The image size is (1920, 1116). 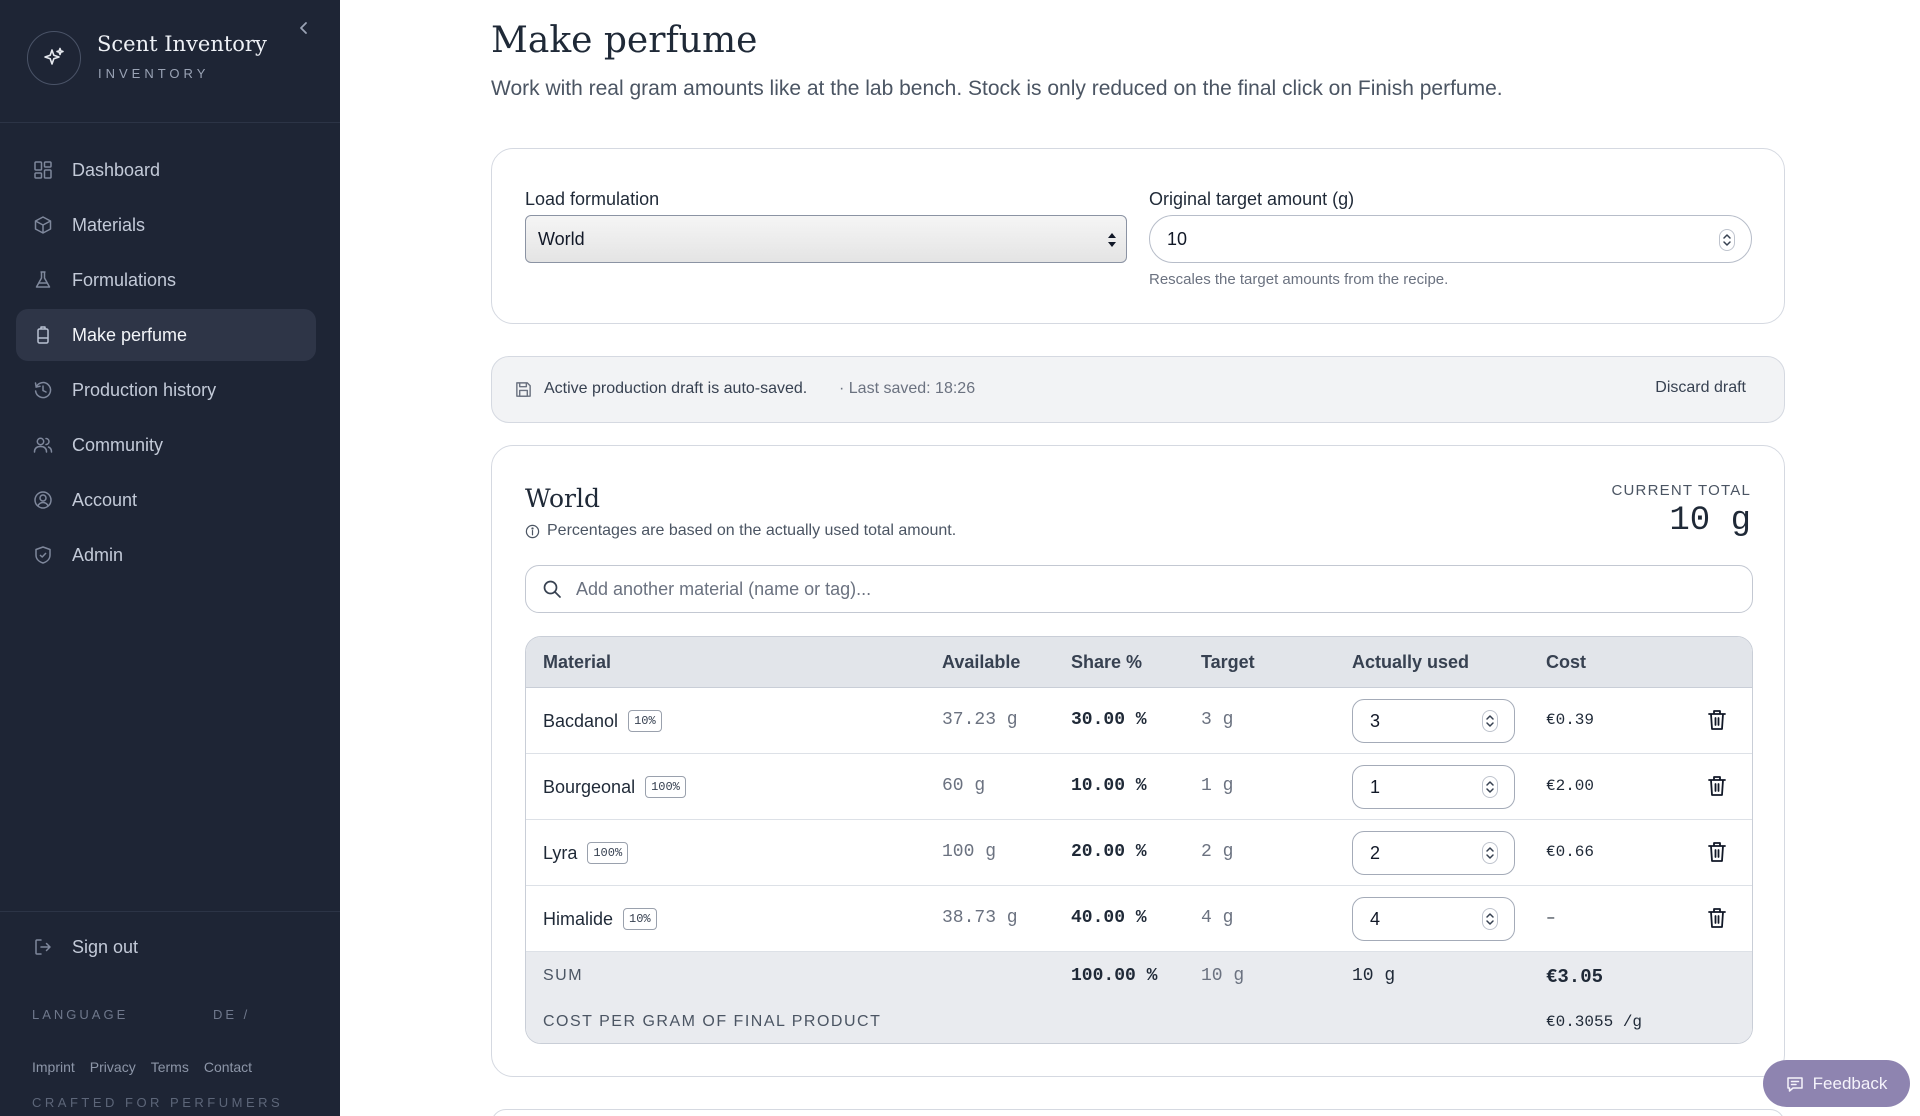 I want to click on privacy-link: Privacy, so click(x=113, y=1067).